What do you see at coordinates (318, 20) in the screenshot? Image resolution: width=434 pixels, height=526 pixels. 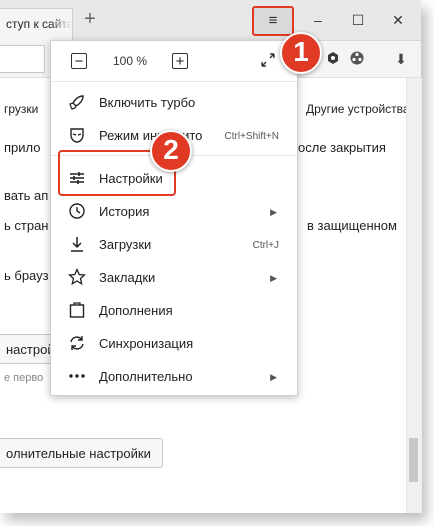 I see `minimize-button: –` at bounding box center [318, 20].